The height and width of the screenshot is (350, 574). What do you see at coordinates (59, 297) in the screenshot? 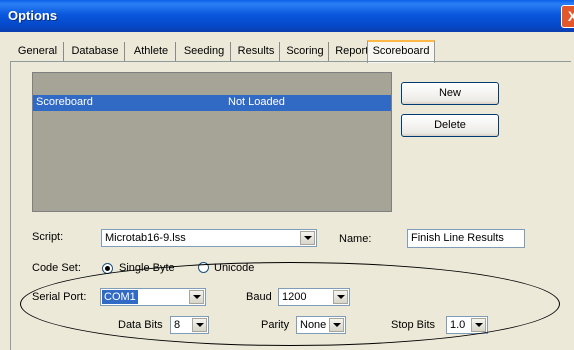
I see `serial-port-label: Serial Port:` at bounding box center [59, 297].